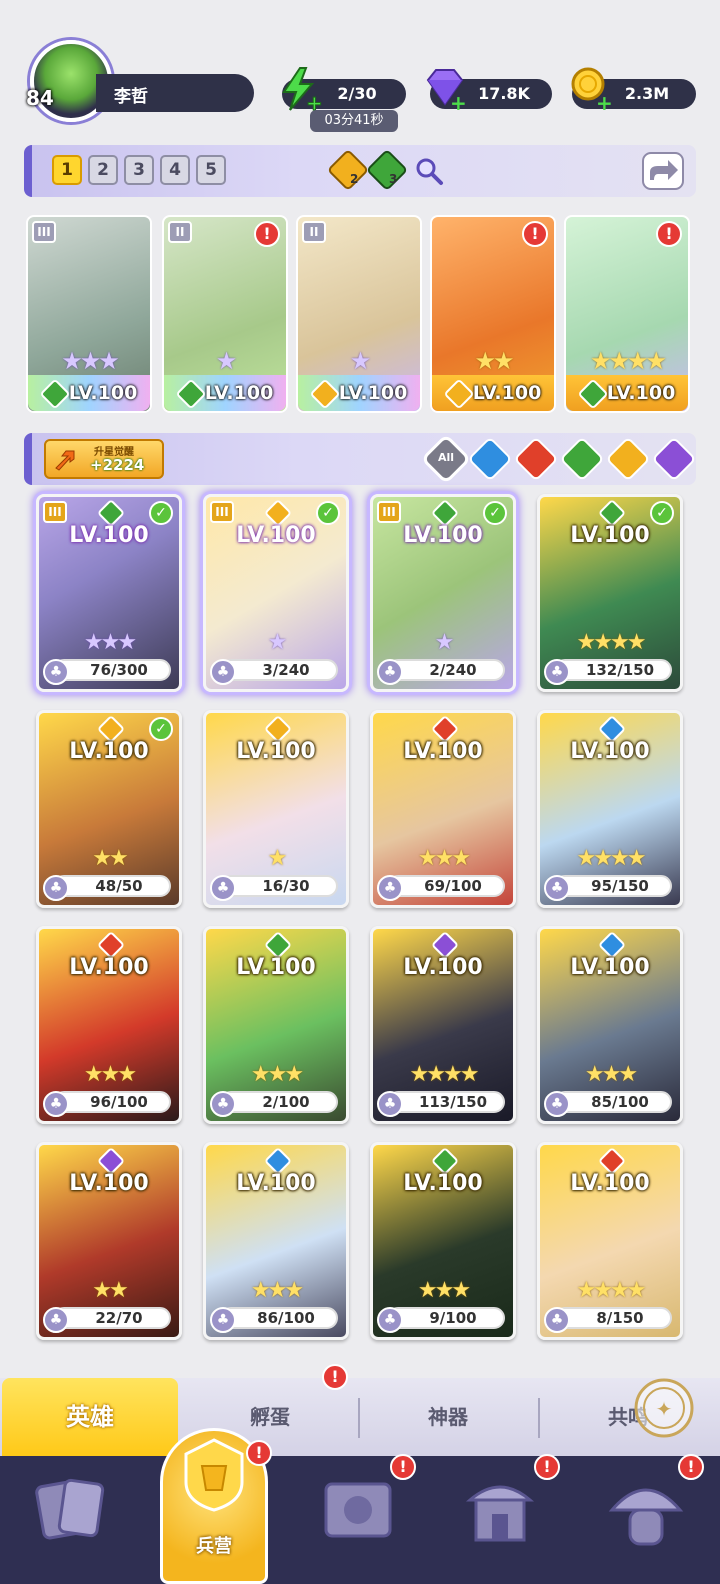 This screenshot has height=1584, width=720. I want to click on team-hero-card: ! ★★★★ LV.100, so click(627, 314).